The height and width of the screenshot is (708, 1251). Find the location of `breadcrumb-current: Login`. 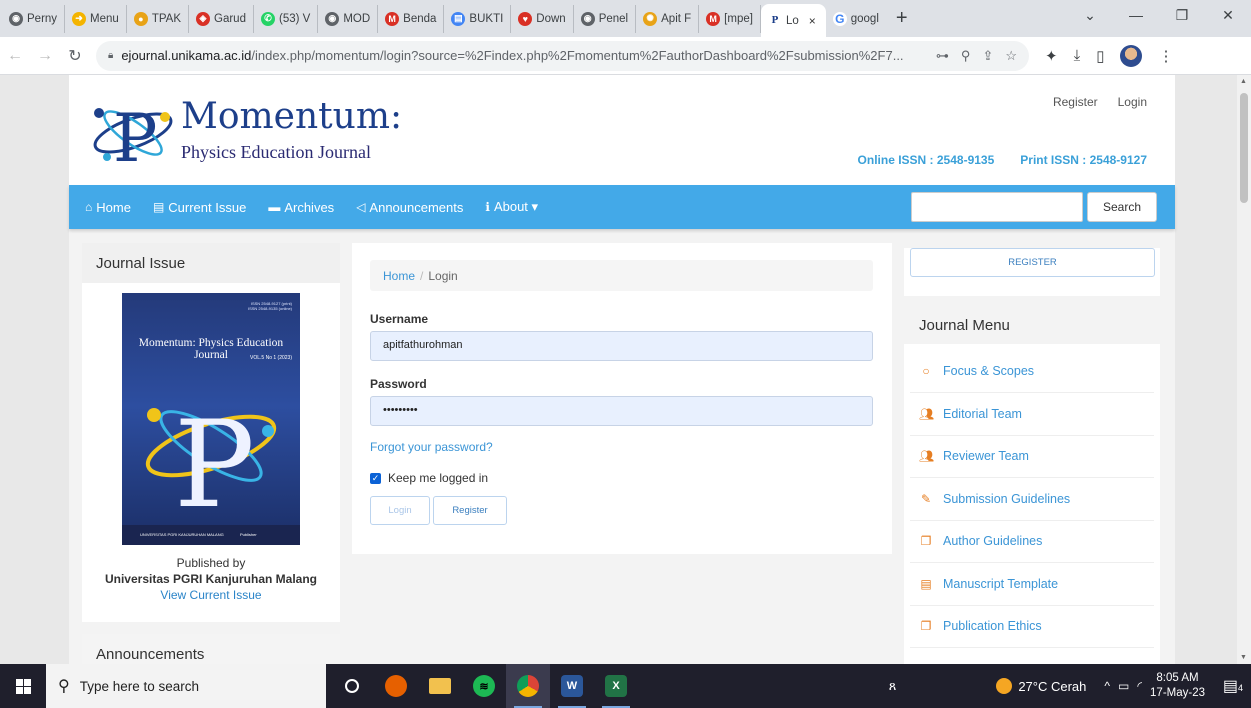

breadcrumb-current: Login is located at coordinates (443, 276).